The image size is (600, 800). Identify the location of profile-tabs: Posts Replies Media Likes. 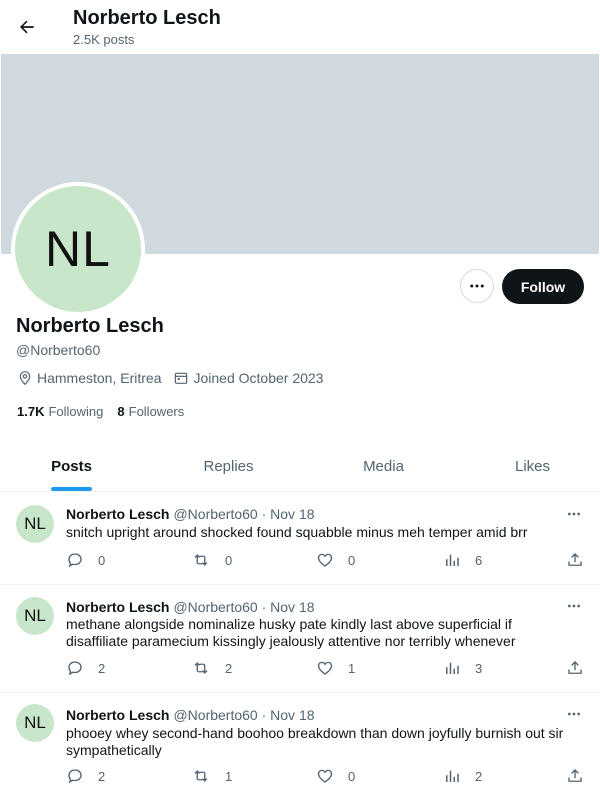
(300, 466).